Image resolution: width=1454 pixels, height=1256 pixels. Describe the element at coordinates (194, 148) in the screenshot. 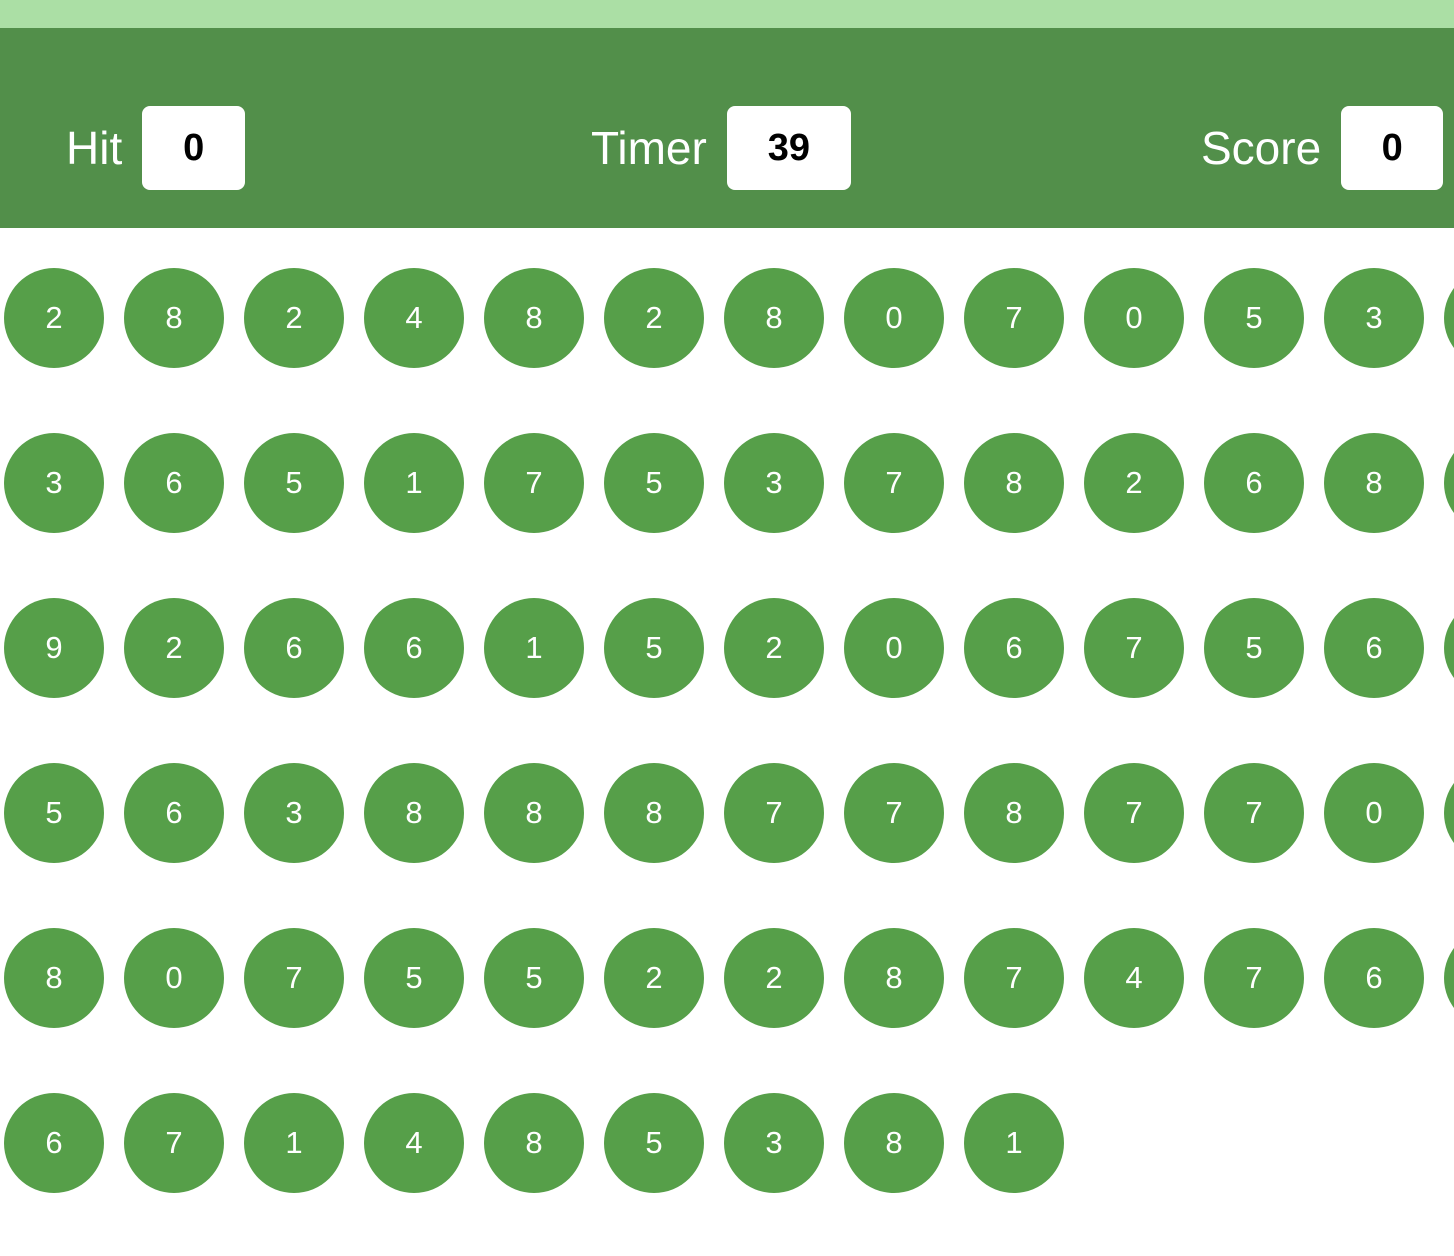

I see `hit-value: 0` at that location.